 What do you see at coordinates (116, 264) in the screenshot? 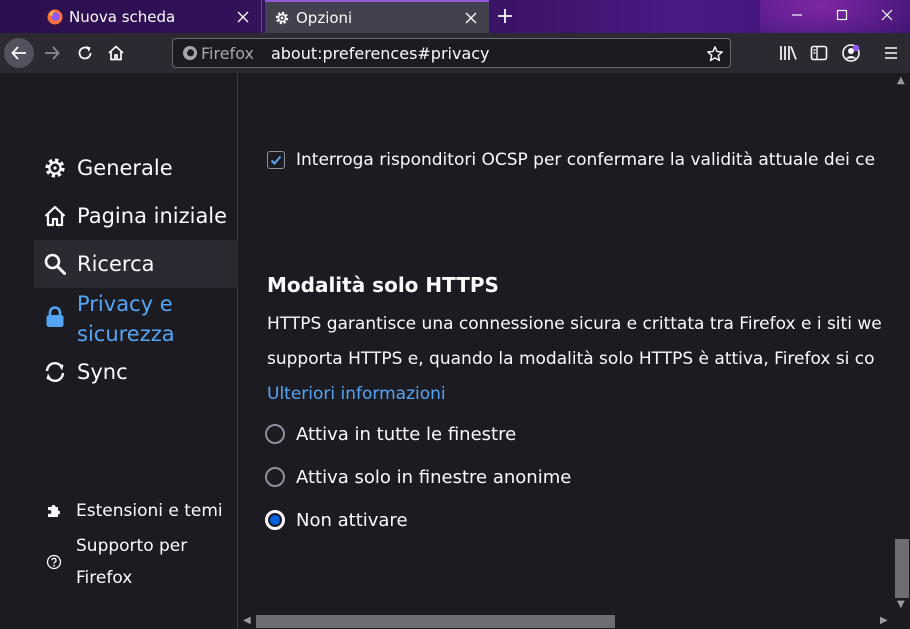
I see `category-label: Ricerca` at bounding box center [116, 264].